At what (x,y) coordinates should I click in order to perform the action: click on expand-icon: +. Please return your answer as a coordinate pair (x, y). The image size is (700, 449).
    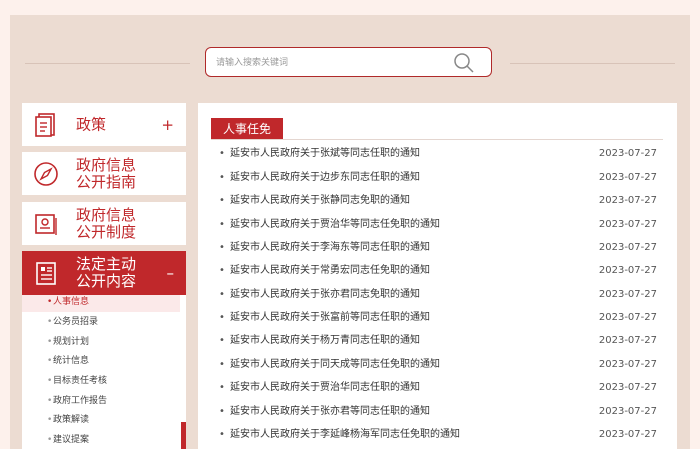
    Looking at the image, I should click on (167, 125).